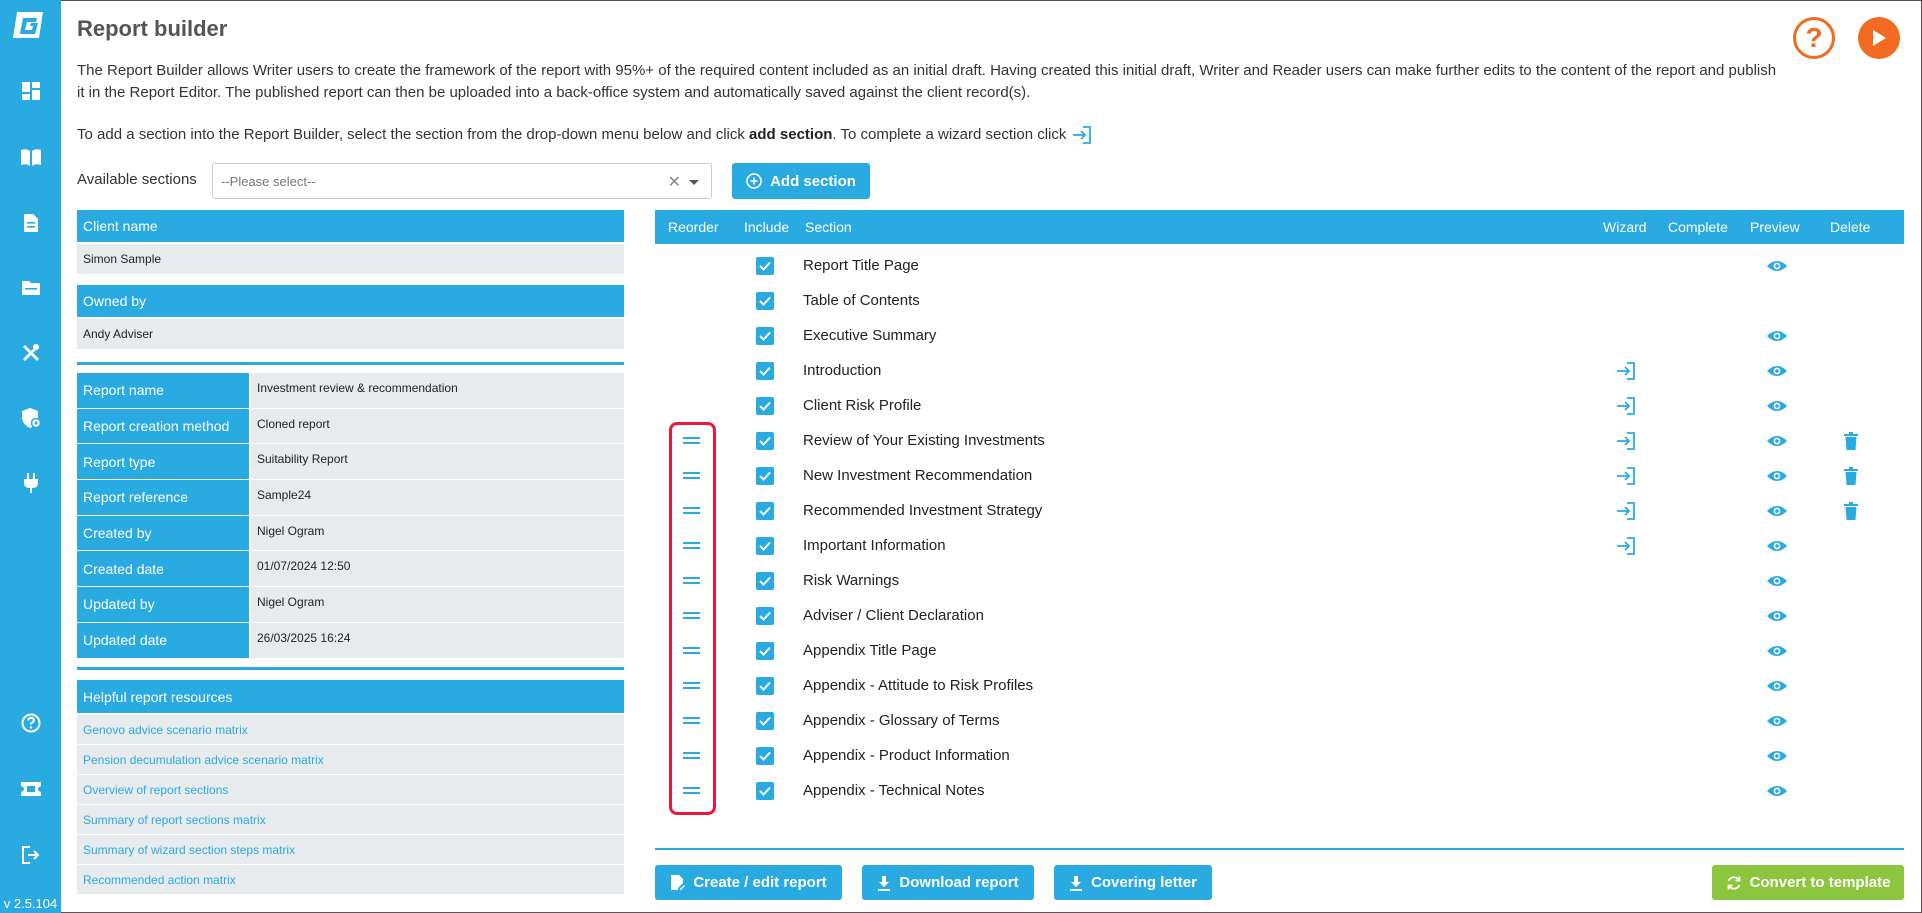 The height and width of the screenshot is (913, 1922). I want to click on convert-to-template-button: Convert to template, so click(1808, 882).